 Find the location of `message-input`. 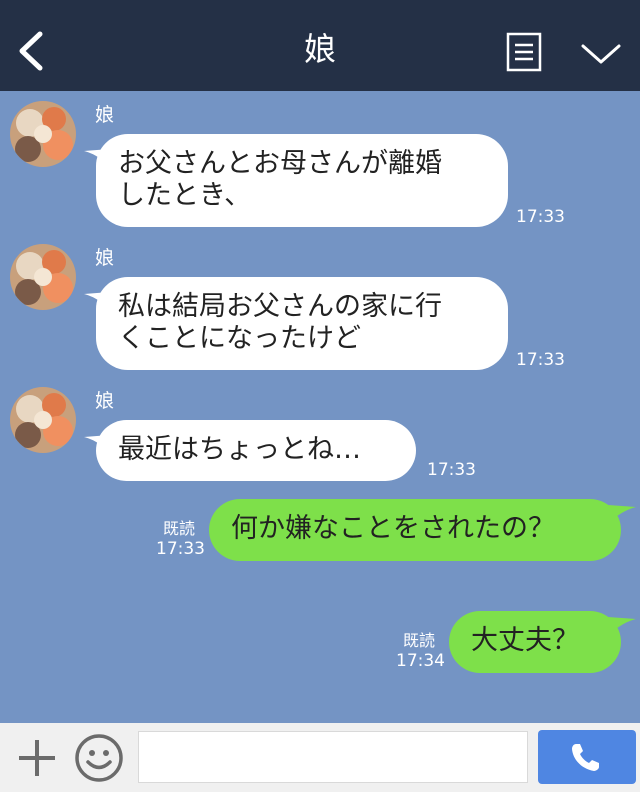

message-input is located at coordinates (333, 757).